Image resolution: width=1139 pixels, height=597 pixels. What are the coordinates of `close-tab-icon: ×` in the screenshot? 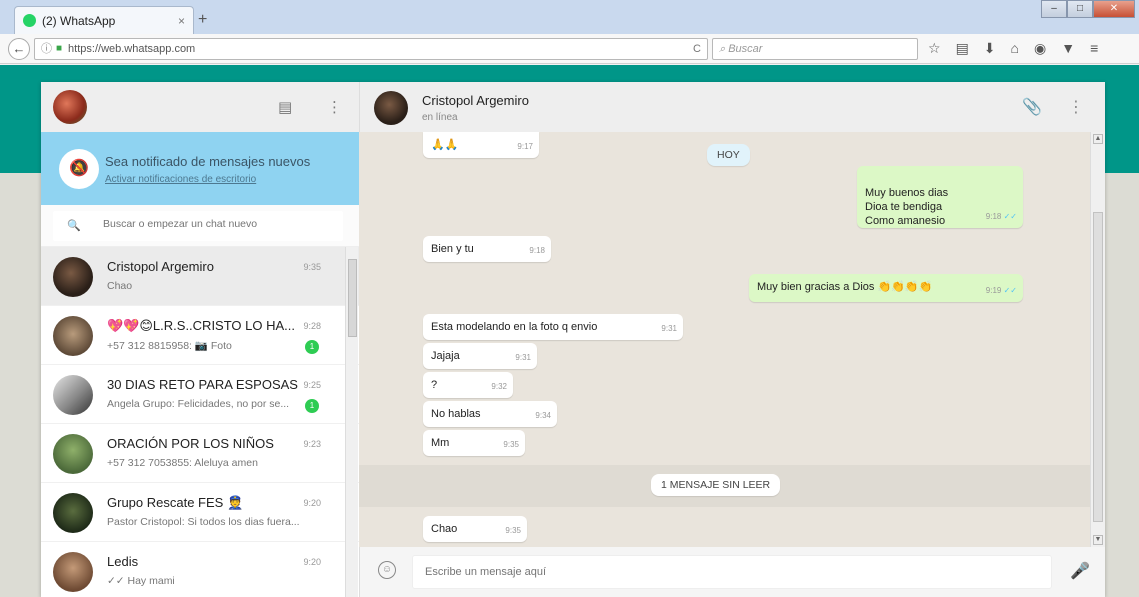 It's located at (181, 21).